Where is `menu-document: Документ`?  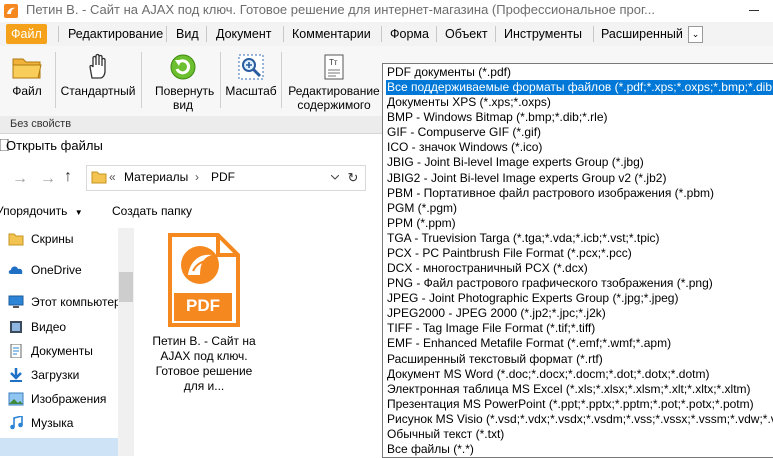 menu-document: Документ is located at coordinates (243, 34).